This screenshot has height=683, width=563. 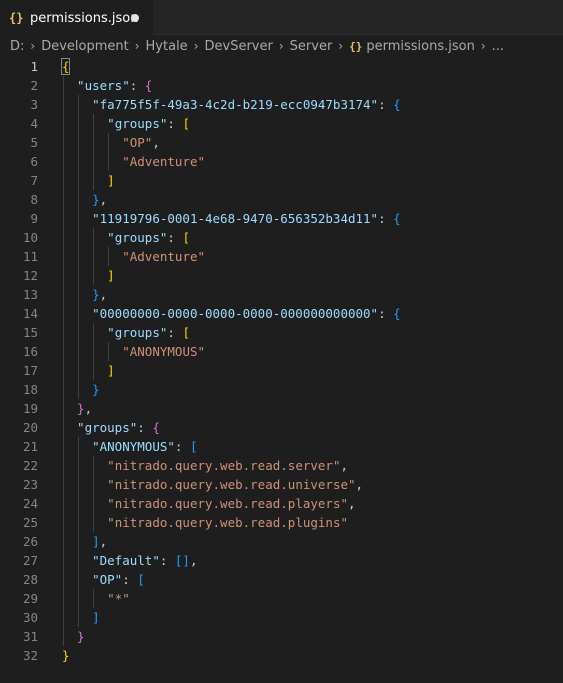 I want to click on code-line: 22 "nitrado.query.web.read.server",, so click(x=281, y=465).